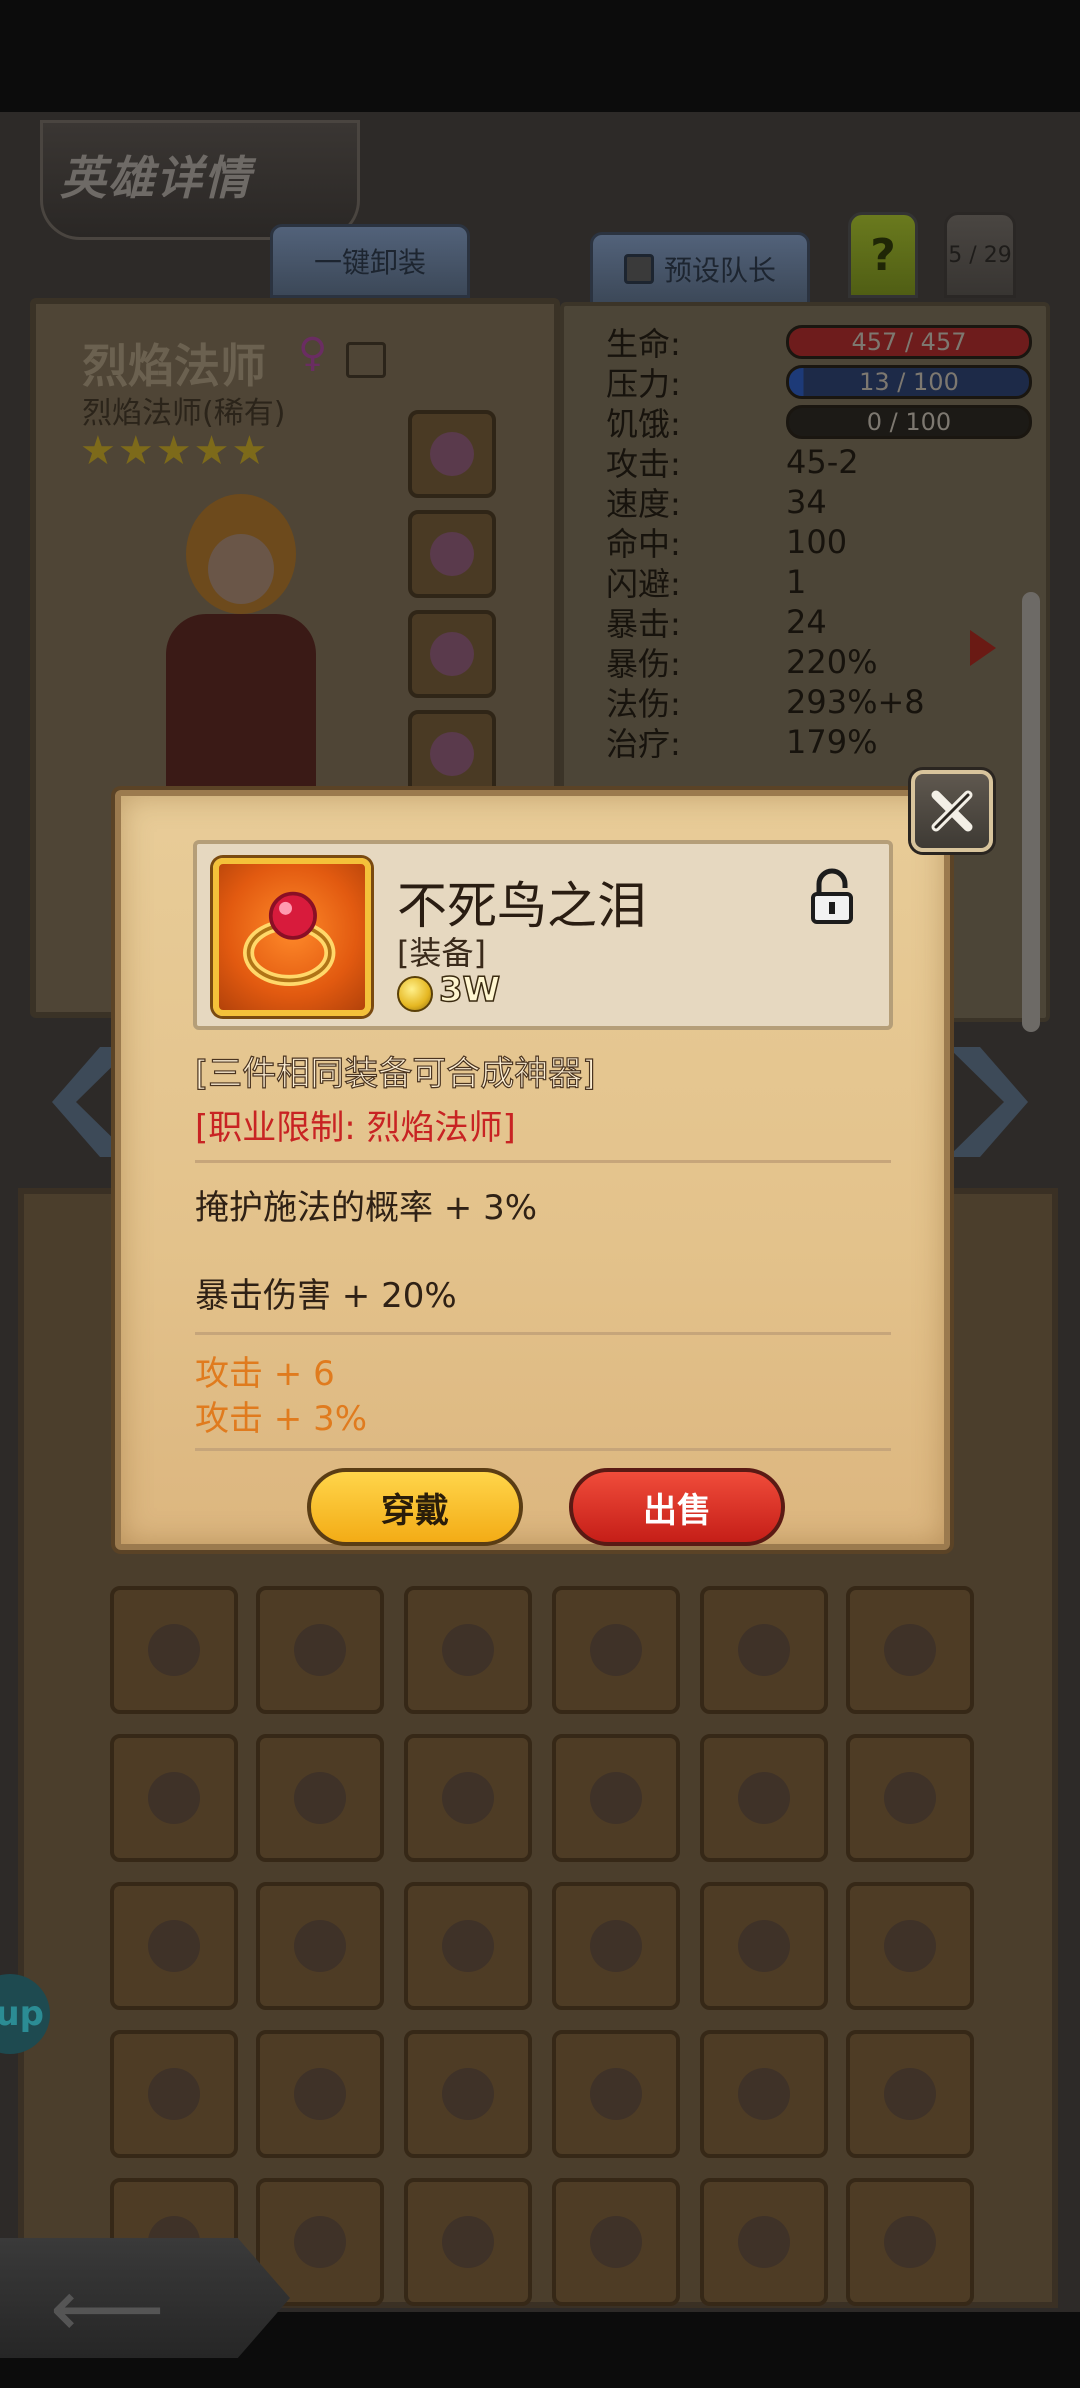  Describe the element at coordinates (638, 269) in the screenshot. I see `preset-leader-checkbox` at that location.